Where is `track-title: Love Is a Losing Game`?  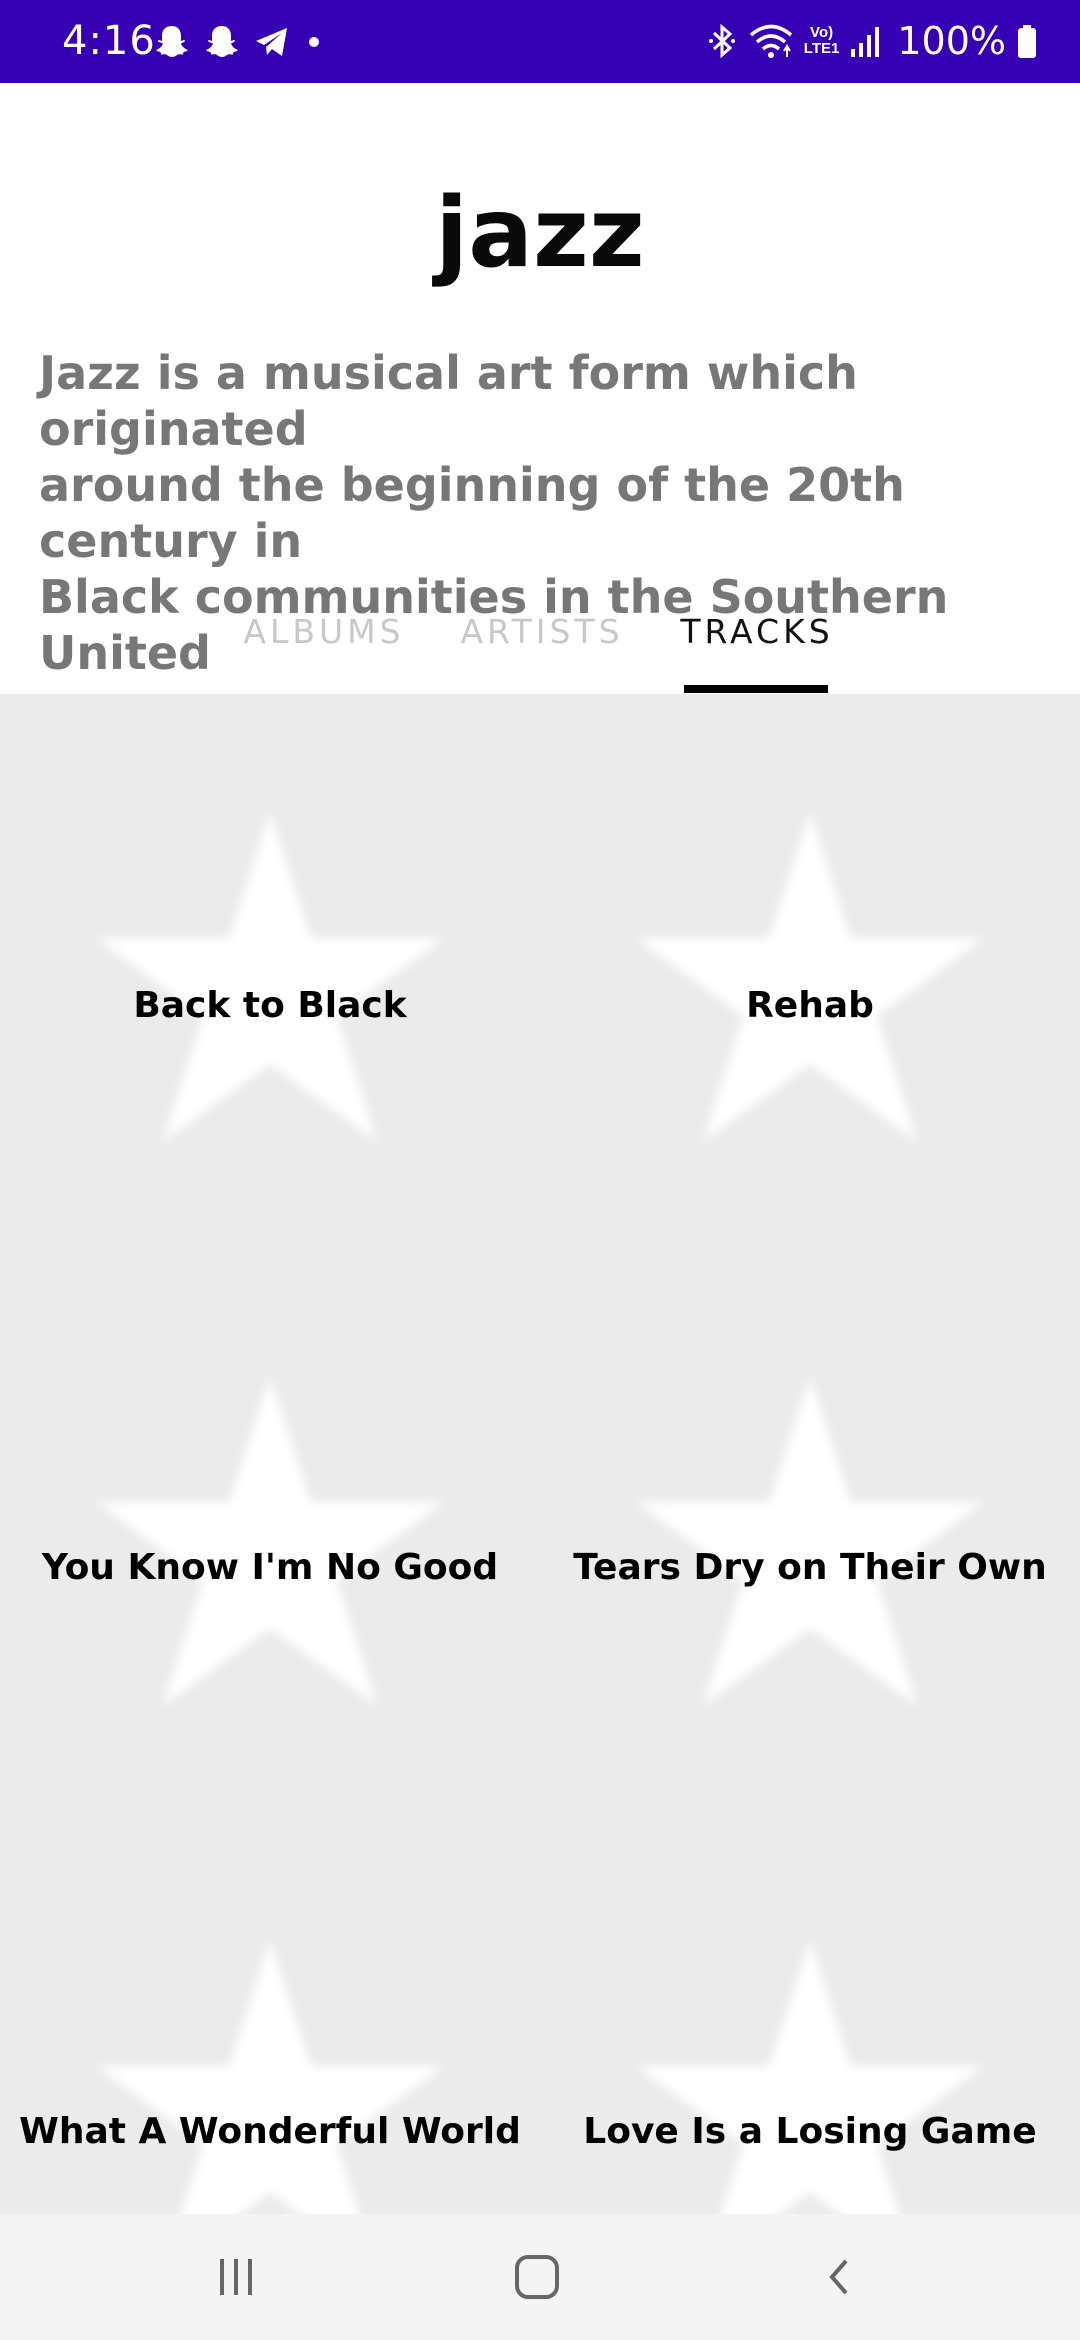 track-title: Love Is a Losing Game is located at coordinates (810, 2131).